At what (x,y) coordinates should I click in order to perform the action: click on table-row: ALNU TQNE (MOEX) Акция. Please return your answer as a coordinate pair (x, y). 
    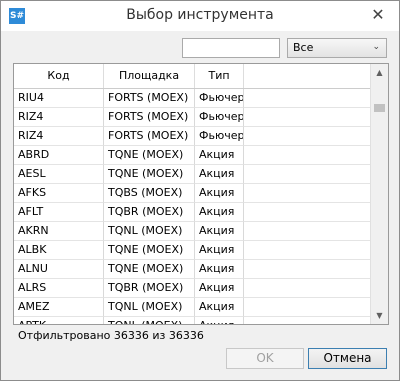
    Looking at the image, I should click on (192, 269).